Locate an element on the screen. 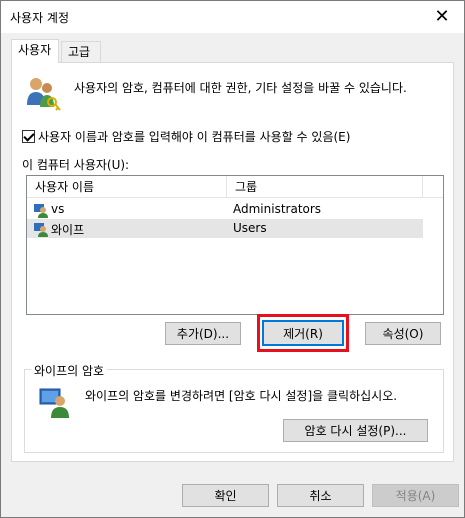  ok-button: 확인 is located at coordinates (225, 495).